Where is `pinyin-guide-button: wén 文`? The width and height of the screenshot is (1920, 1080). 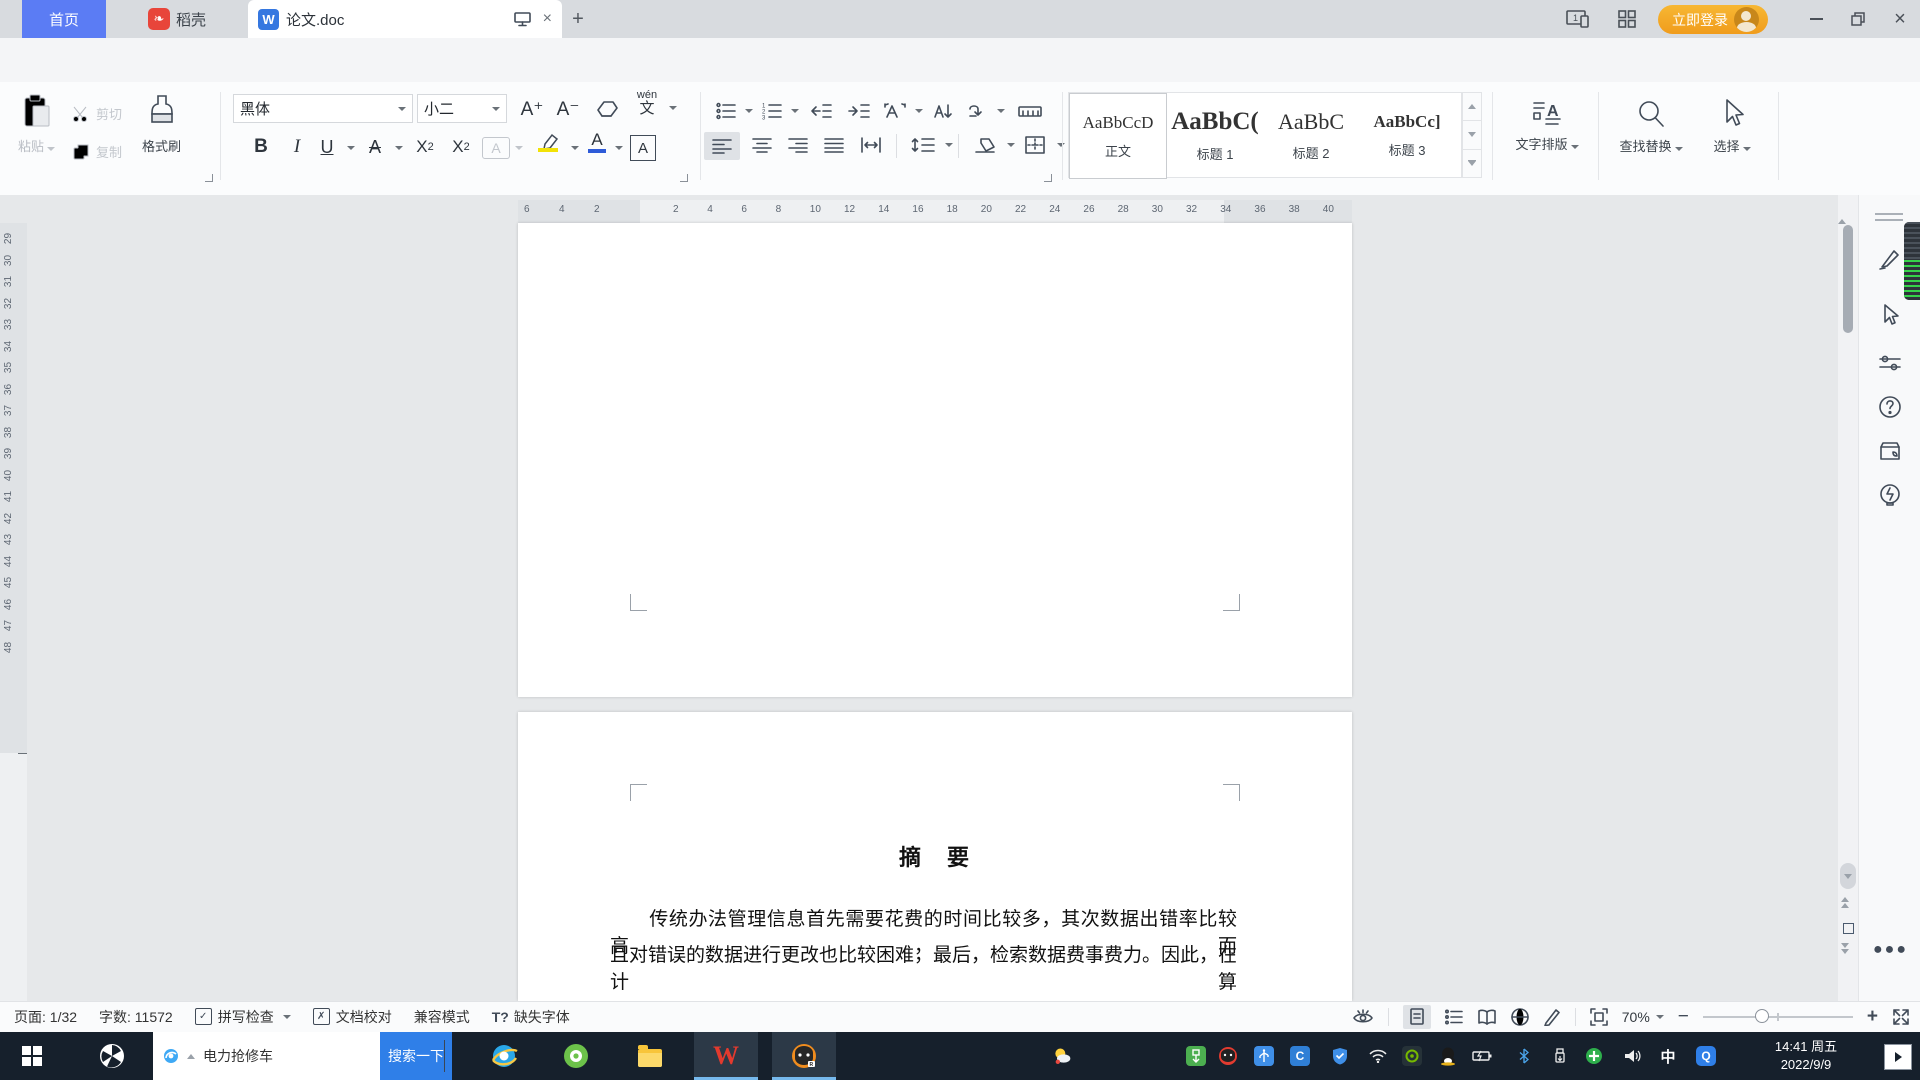 pinyin-guide-button: wén 文 is located at coordinates (647, 103).